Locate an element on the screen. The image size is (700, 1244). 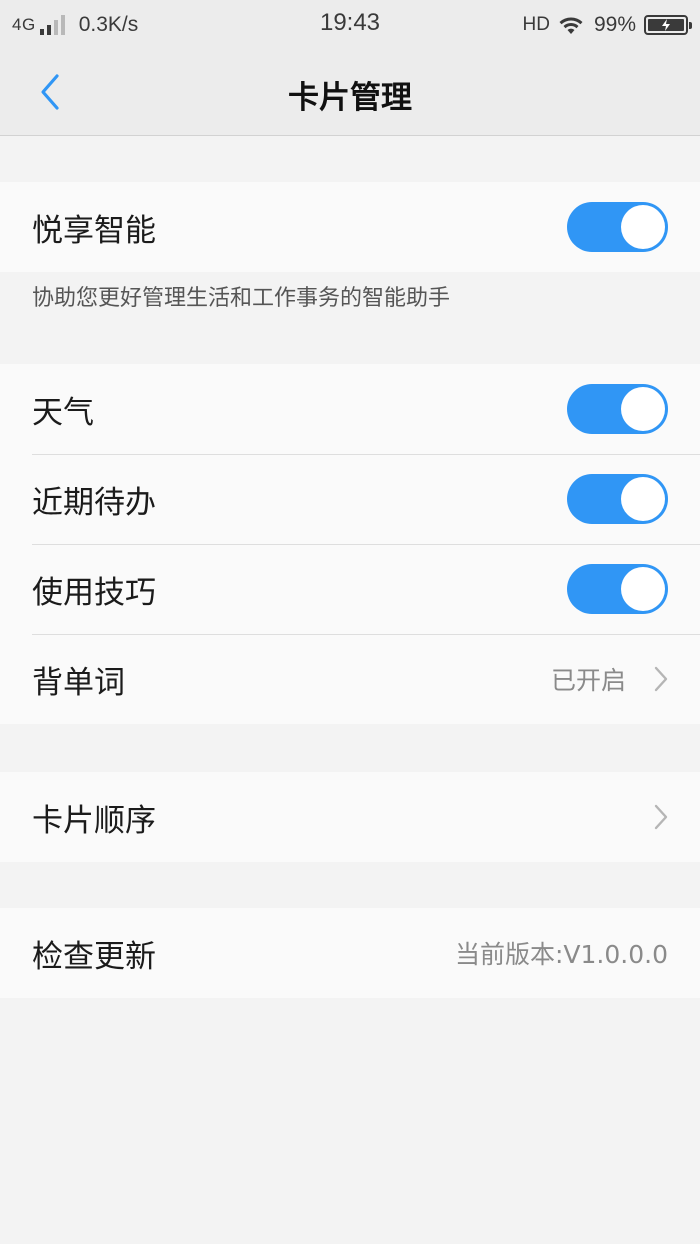
navigation-bar: 卡片管理 is located at coordinates (350, 93).